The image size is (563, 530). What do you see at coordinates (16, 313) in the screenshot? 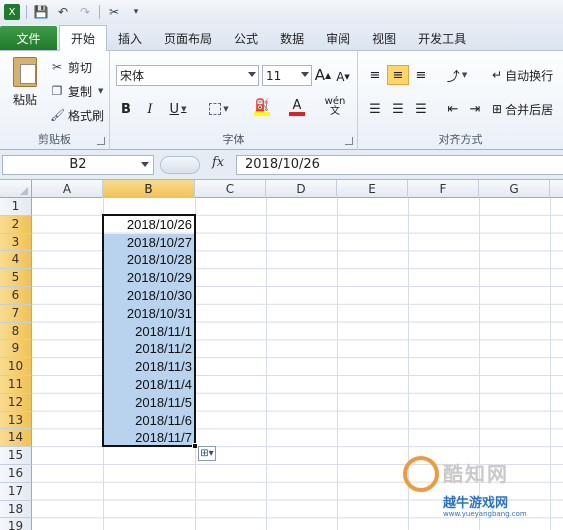
I see `row-header: 7` at bounding box center [16, 313].